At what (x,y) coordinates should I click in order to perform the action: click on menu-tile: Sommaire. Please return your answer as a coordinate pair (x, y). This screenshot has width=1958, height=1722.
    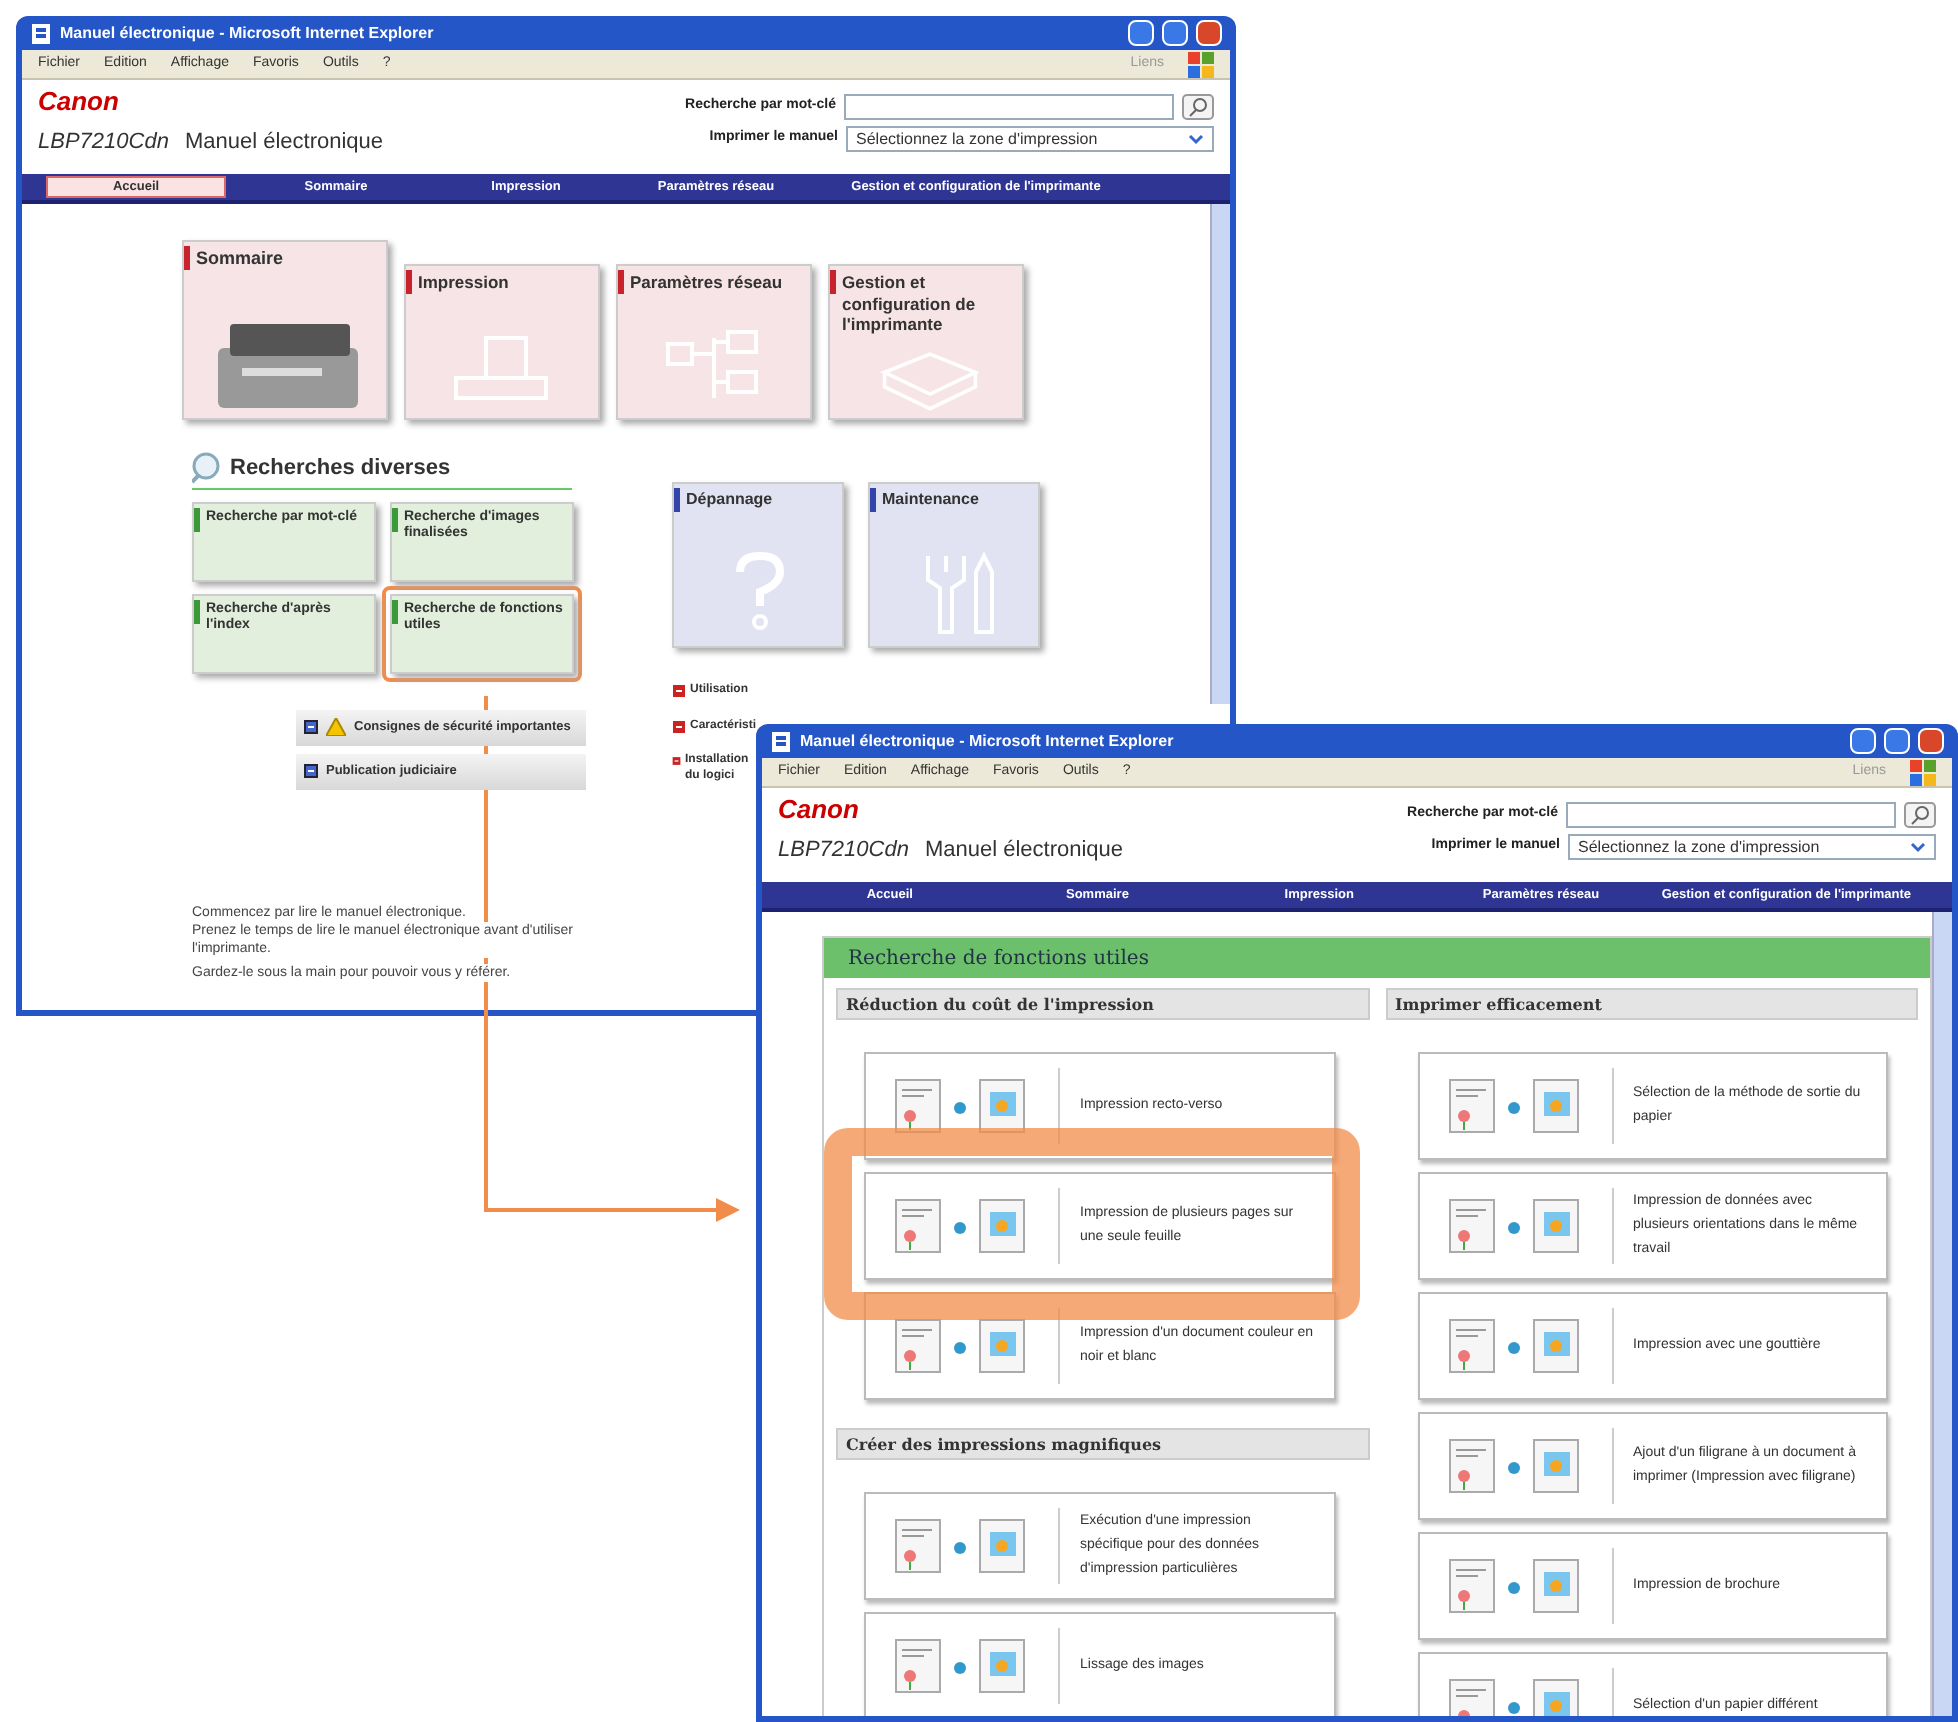
    Looking at the image, I should click on (285, 330).